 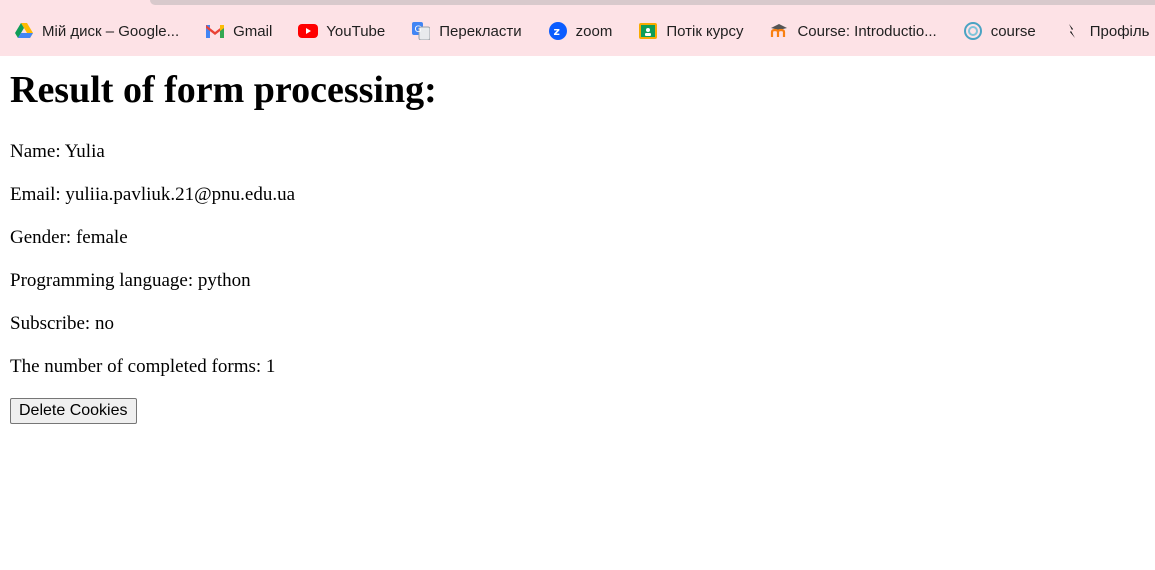 I want to click on result-programming-language: Programming language: python, so click(x=130, y=280).